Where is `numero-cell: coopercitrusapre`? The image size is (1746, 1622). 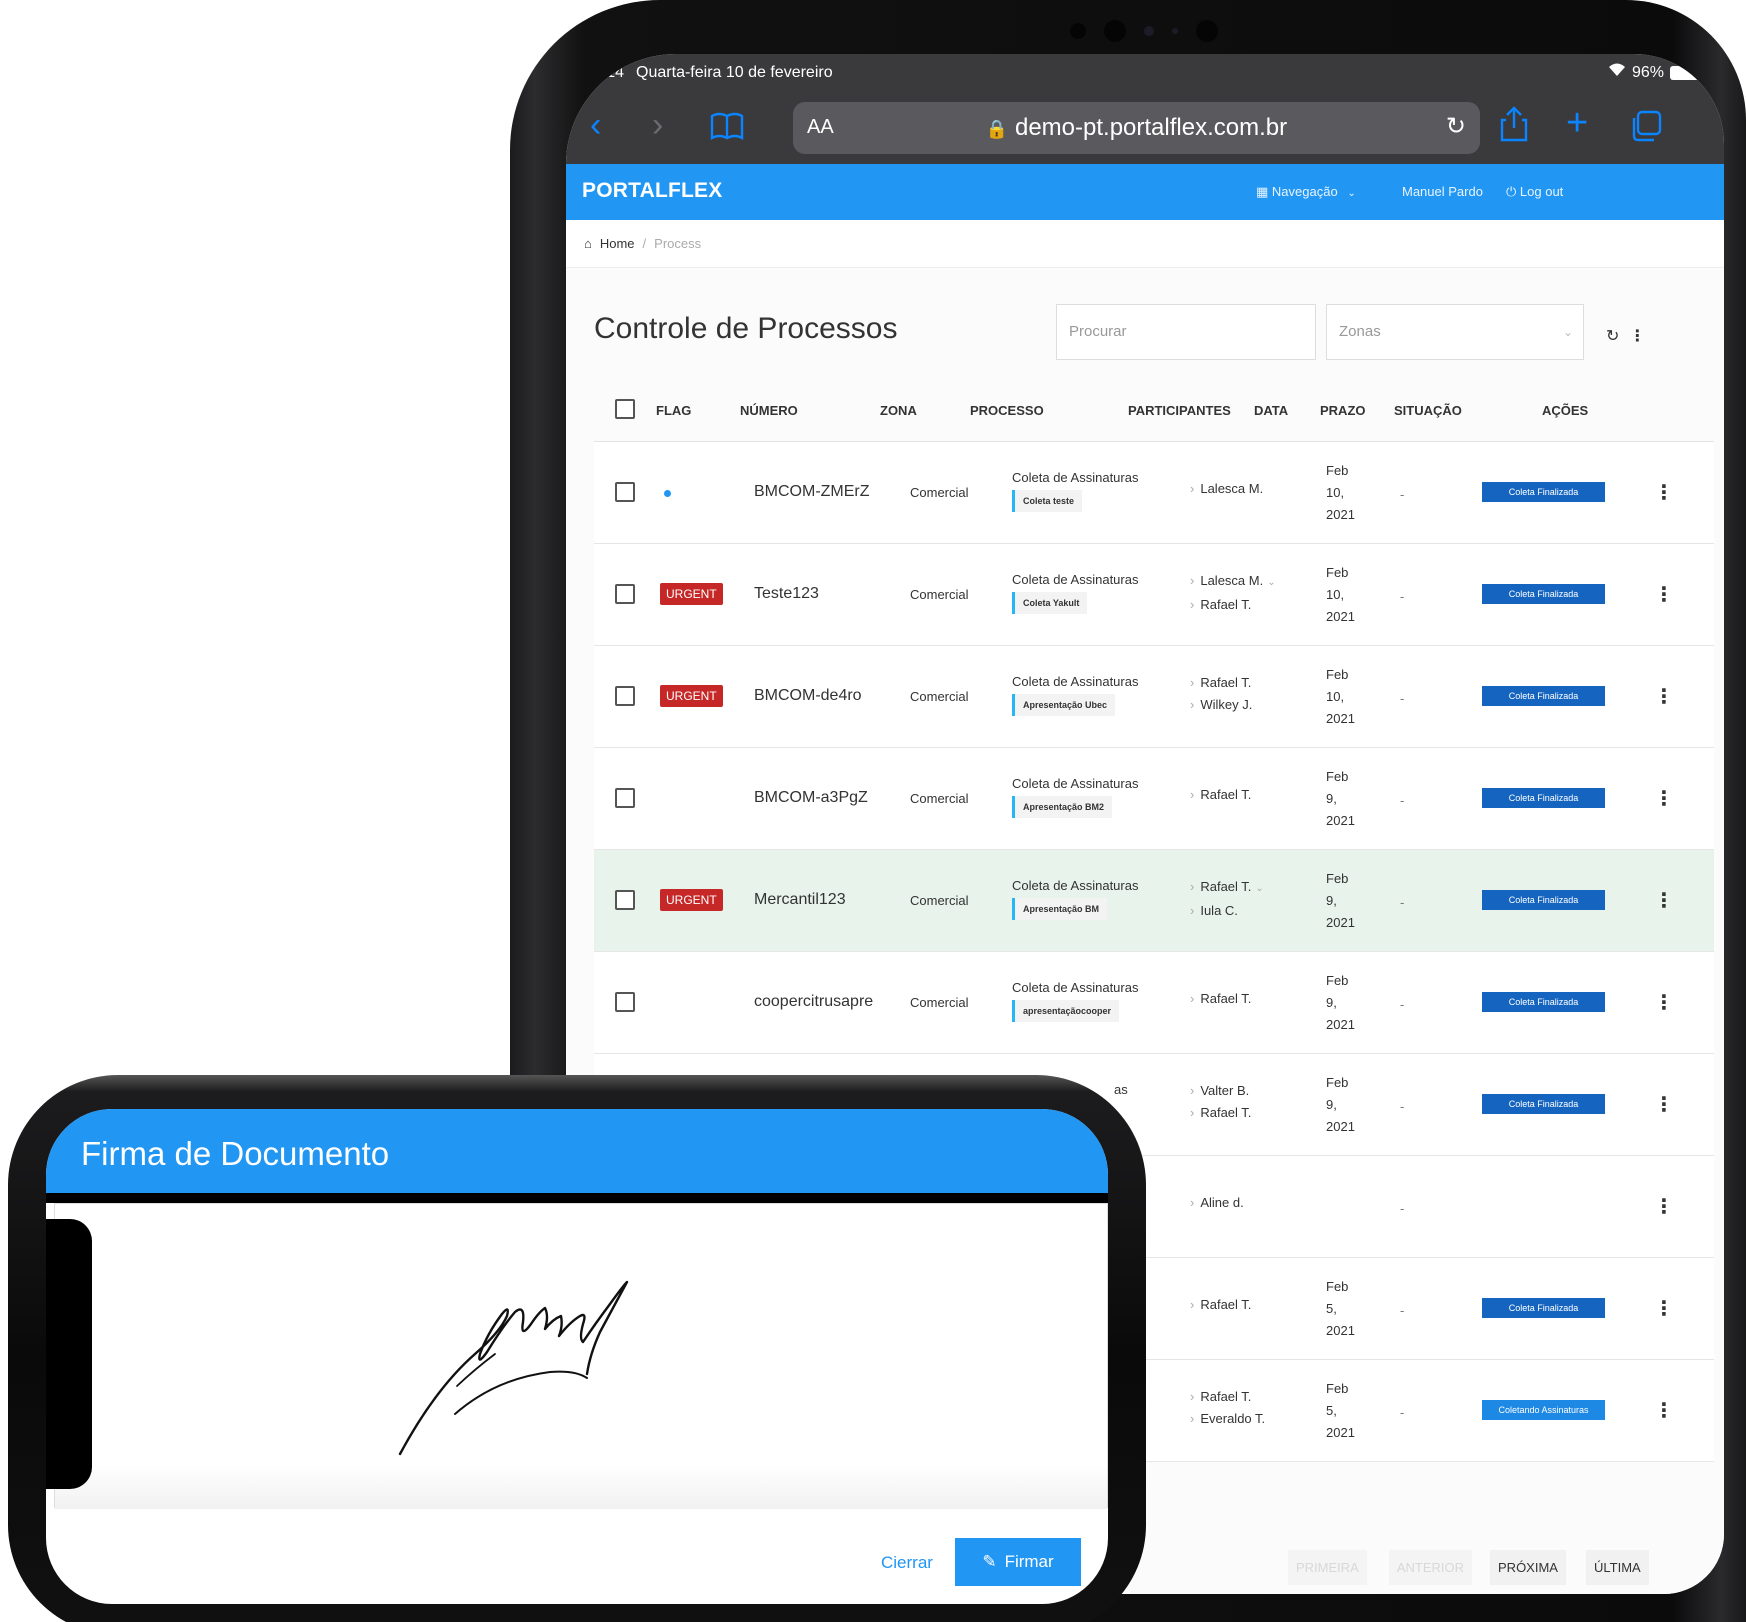
numero-cell: coopercitrusapre is located at coordinates (813, 1002).